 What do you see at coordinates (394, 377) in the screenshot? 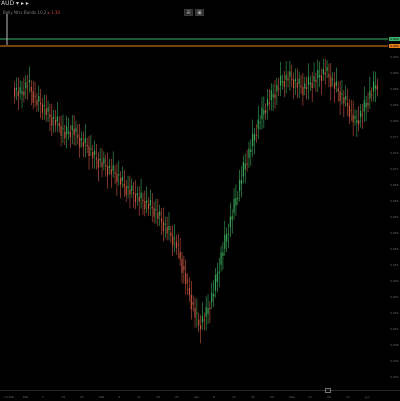
I see `price-axis-label: 0.632` at bounding box center [394, 377].